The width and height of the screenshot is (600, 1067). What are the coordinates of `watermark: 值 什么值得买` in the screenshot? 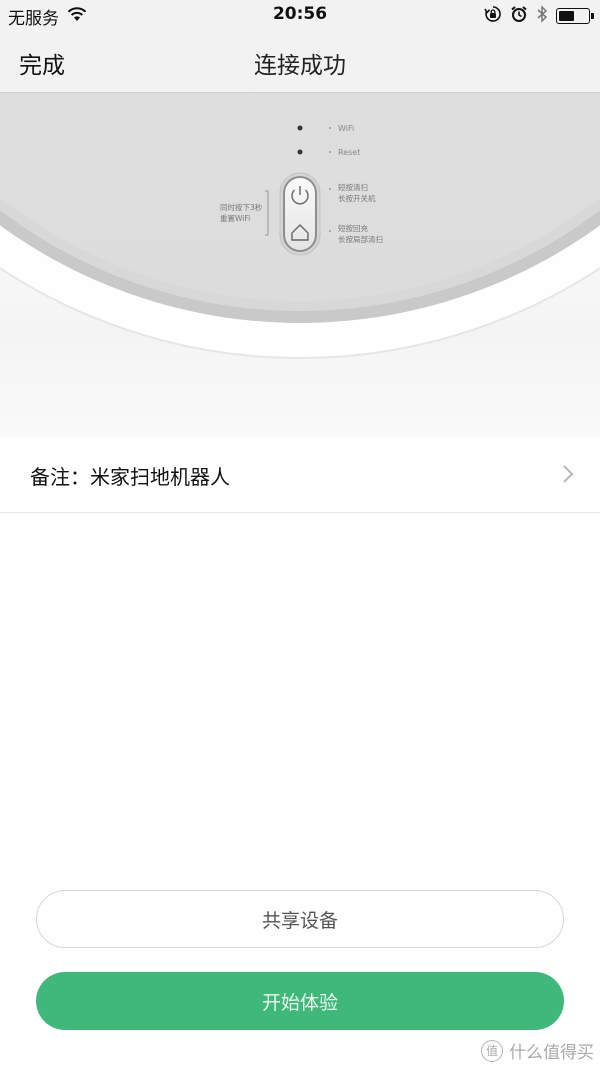 It's located at (537, 1050).